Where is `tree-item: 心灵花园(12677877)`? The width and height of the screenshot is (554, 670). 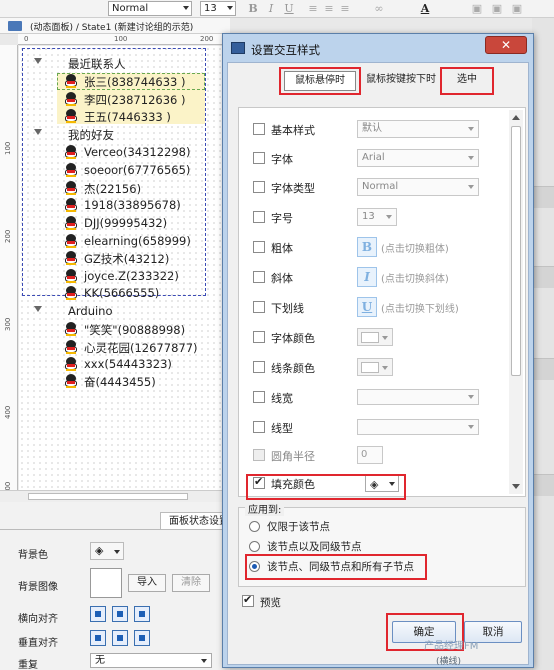 tree-item: 心灵花园(12677877) is located at coordinates (115, 347).